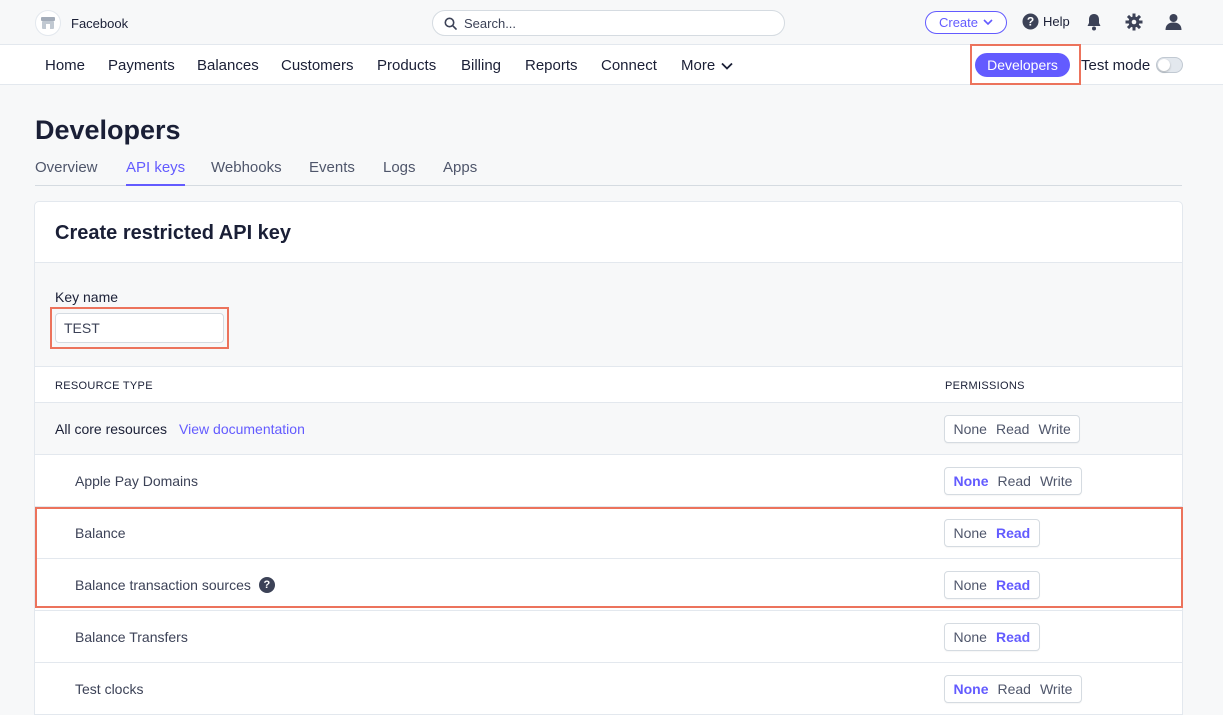 This screenshot has width=1223, height=715. Describe the element at coordinates (48, 23) in the screenshot. I see `store-icon` at that location.